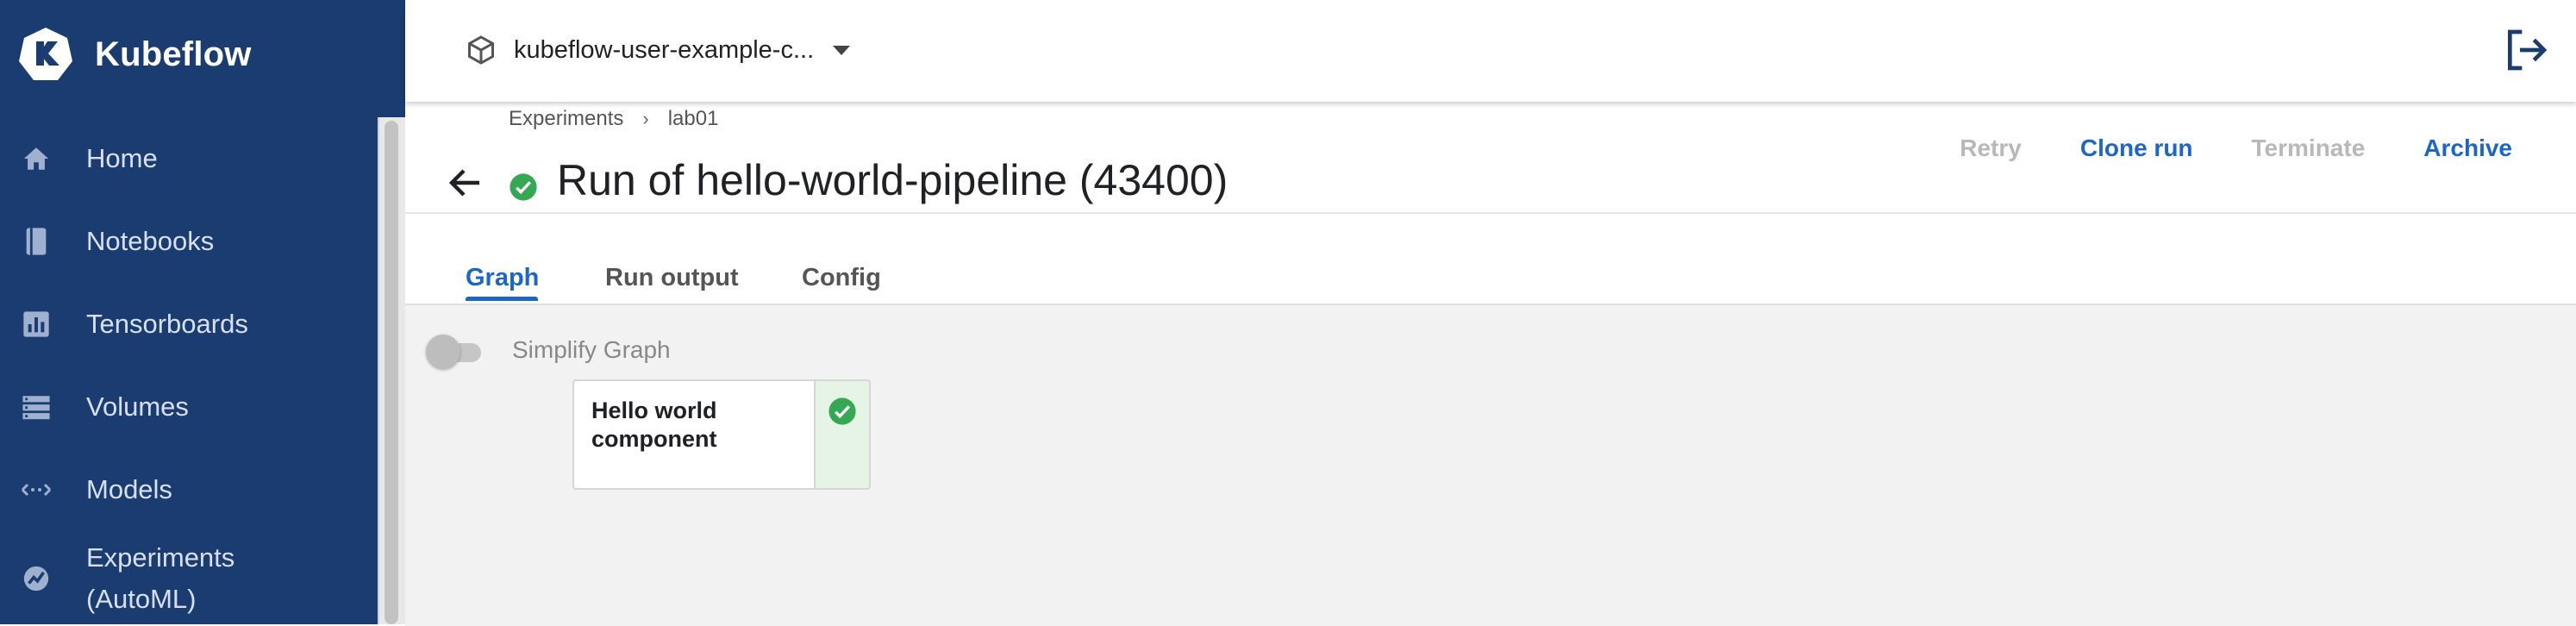 This screenshot has height=626, width=2576. What do you see at coordinates (654, 425) in the screenshot?
I see `node-label: Hello world component` at bounding box center [654, 425].